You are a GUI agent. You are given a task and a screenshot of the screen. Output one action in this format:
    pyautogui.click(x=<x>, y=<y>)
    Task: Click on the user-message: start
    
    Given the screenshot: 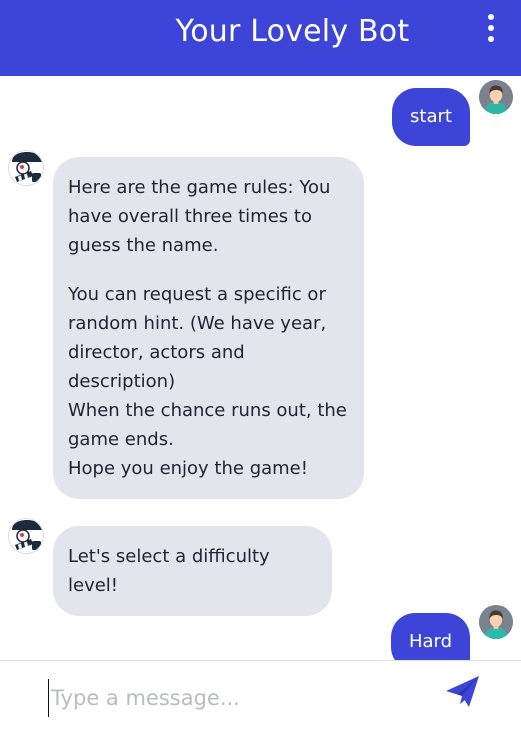 What is the action you would take?
    pyautogui.click(x=431, y=117)
    